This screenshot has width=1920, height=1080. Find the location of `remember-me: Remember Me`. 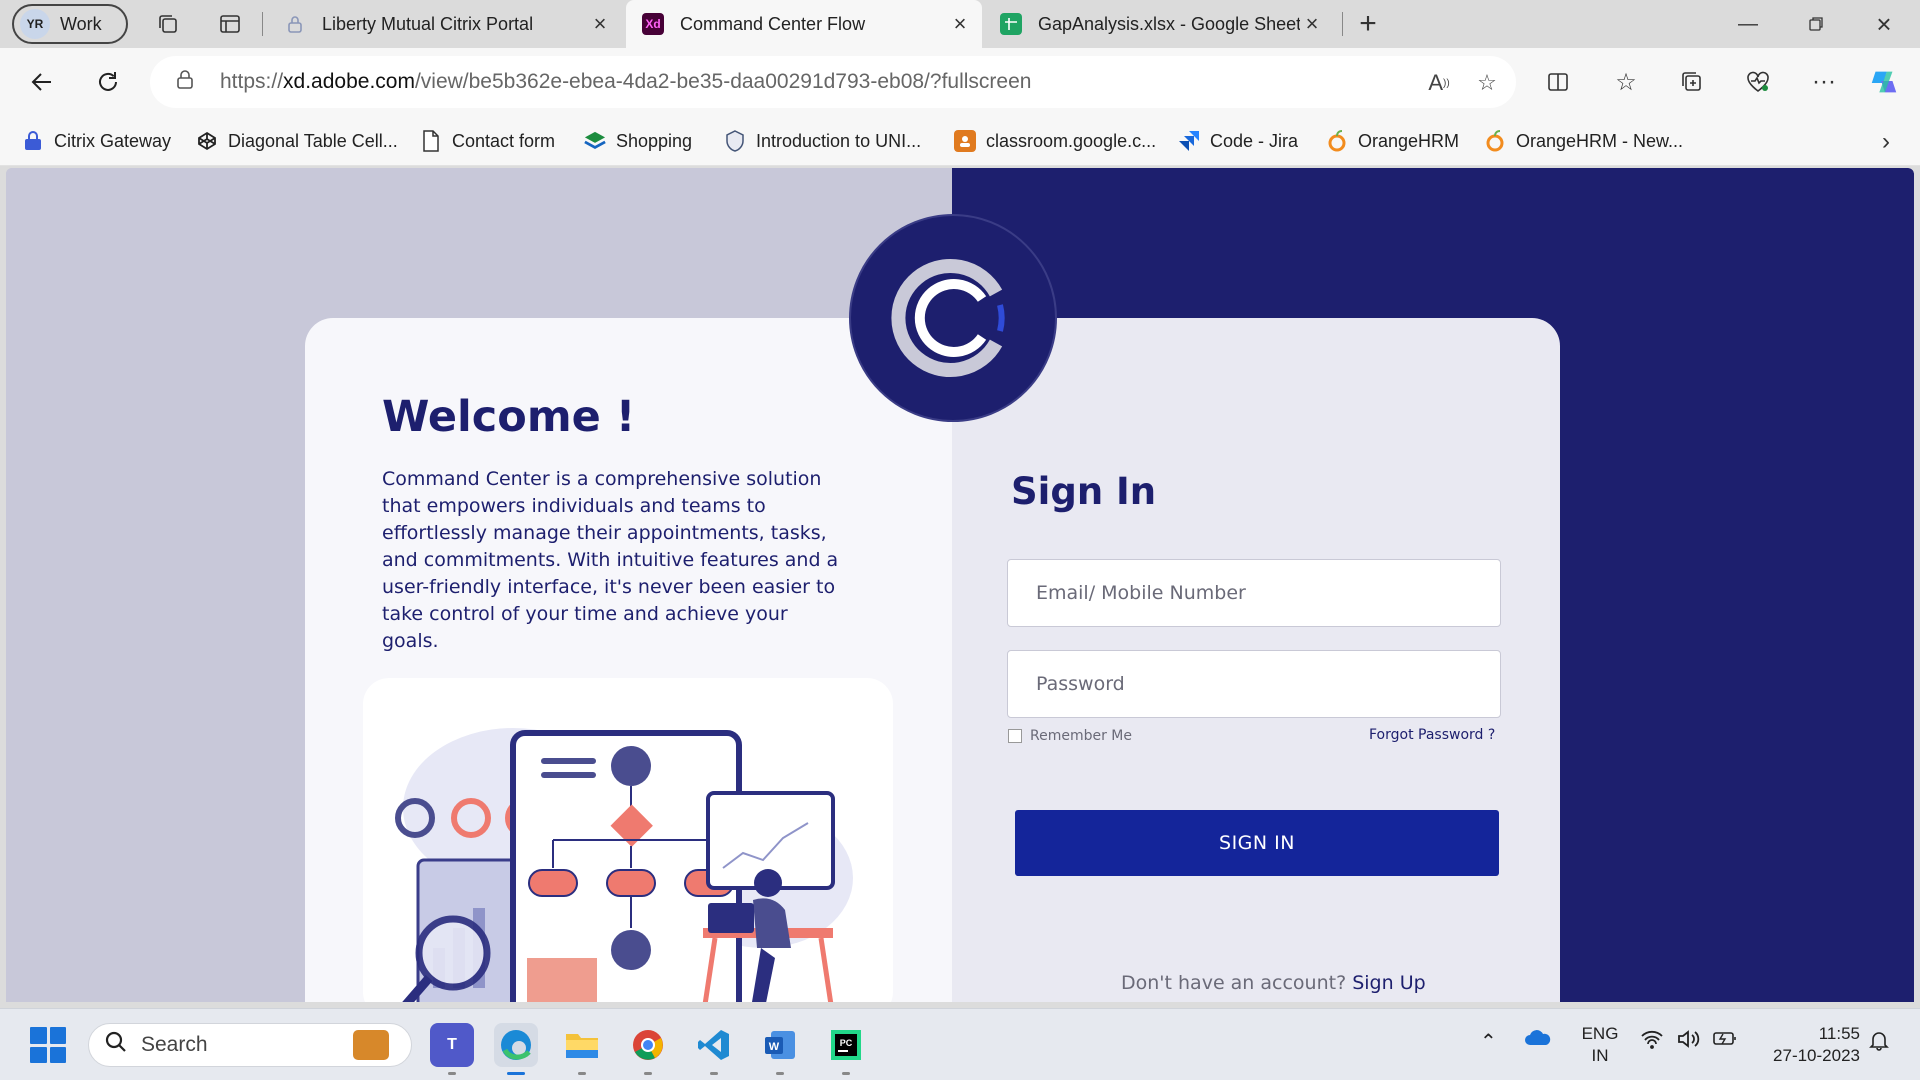

remember-me: Remember Me is located at coordinates (1070, 736).